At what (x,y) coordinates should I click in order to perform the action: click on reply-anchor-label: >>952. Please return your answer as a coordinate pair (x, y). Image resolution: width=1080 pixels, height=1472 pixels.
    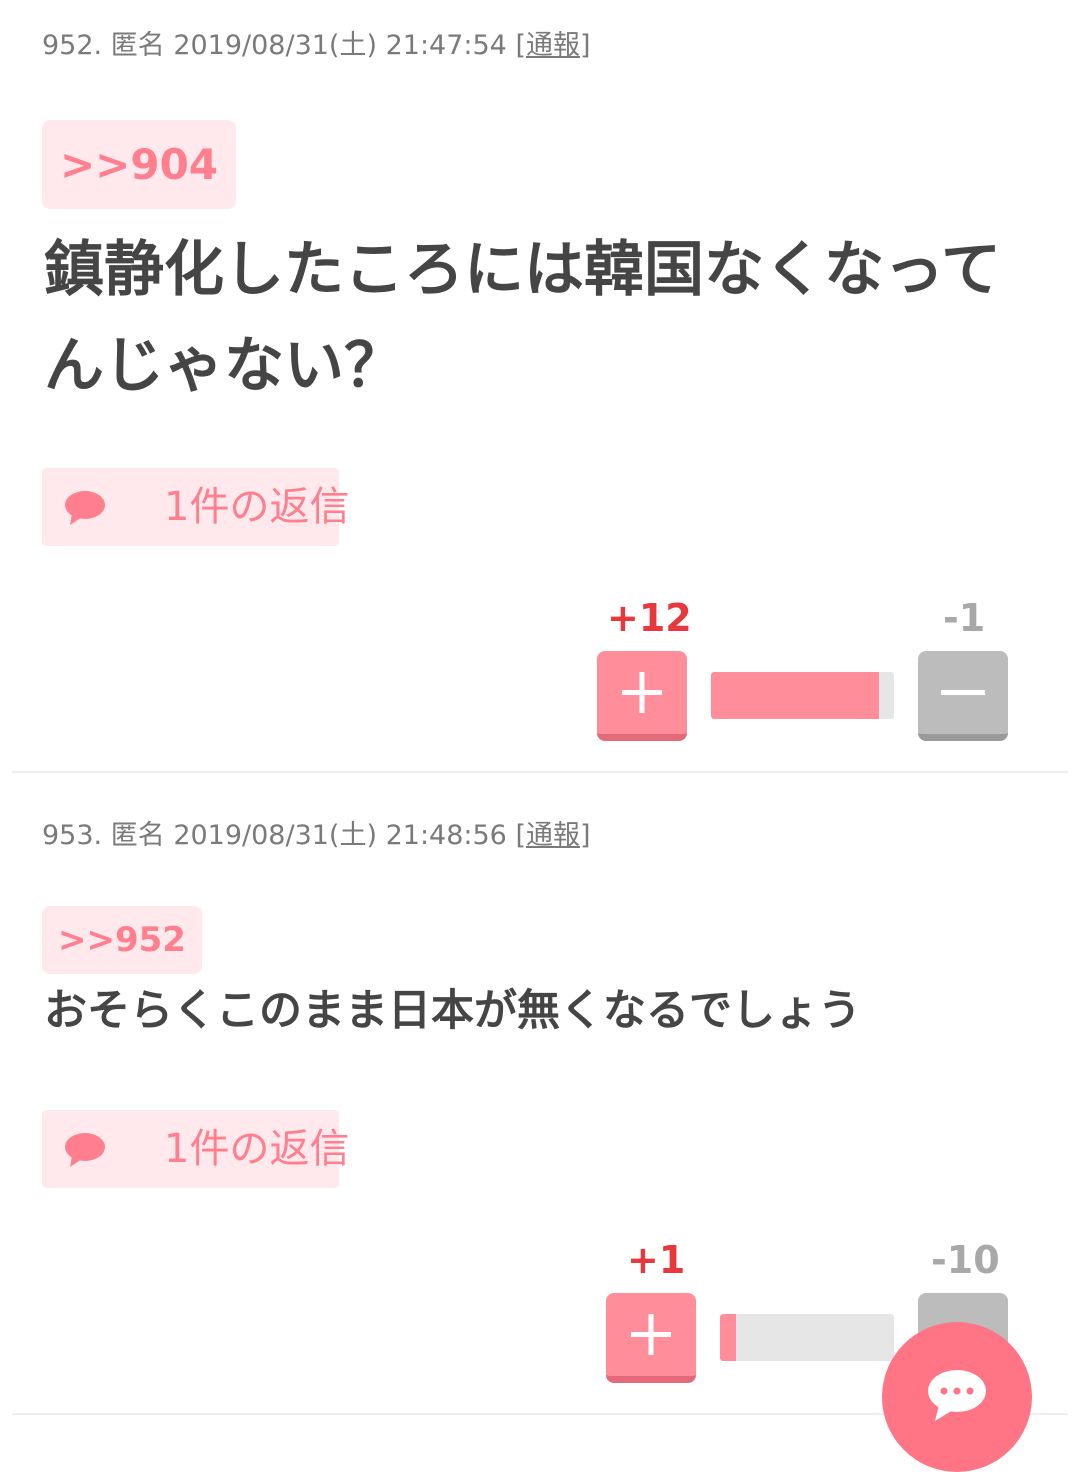
    Looking at the image, I should click on (122, 940).